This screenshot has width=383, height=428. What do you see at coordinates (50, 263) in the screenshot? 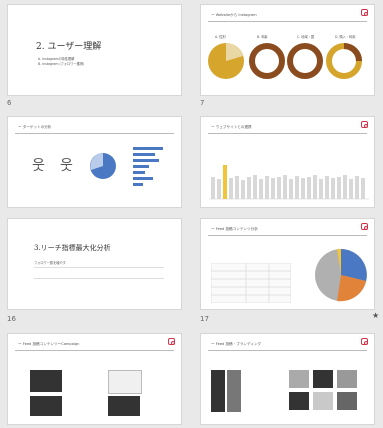
I see `slide-text: フォロワー数を増やす` at bounding box center [50, 263].